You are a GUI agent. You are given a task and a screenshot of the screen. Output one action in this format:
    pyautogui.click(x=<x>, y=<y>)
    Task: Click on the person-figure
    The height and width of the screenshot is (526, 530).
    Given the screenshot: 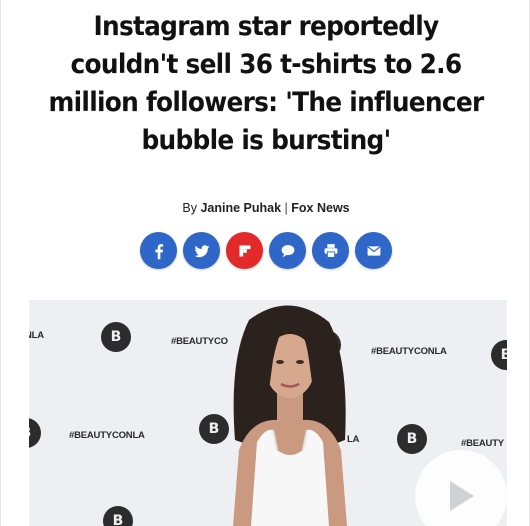 What is the action you would take?
    pyautogui.click(x=290, y=415)
    